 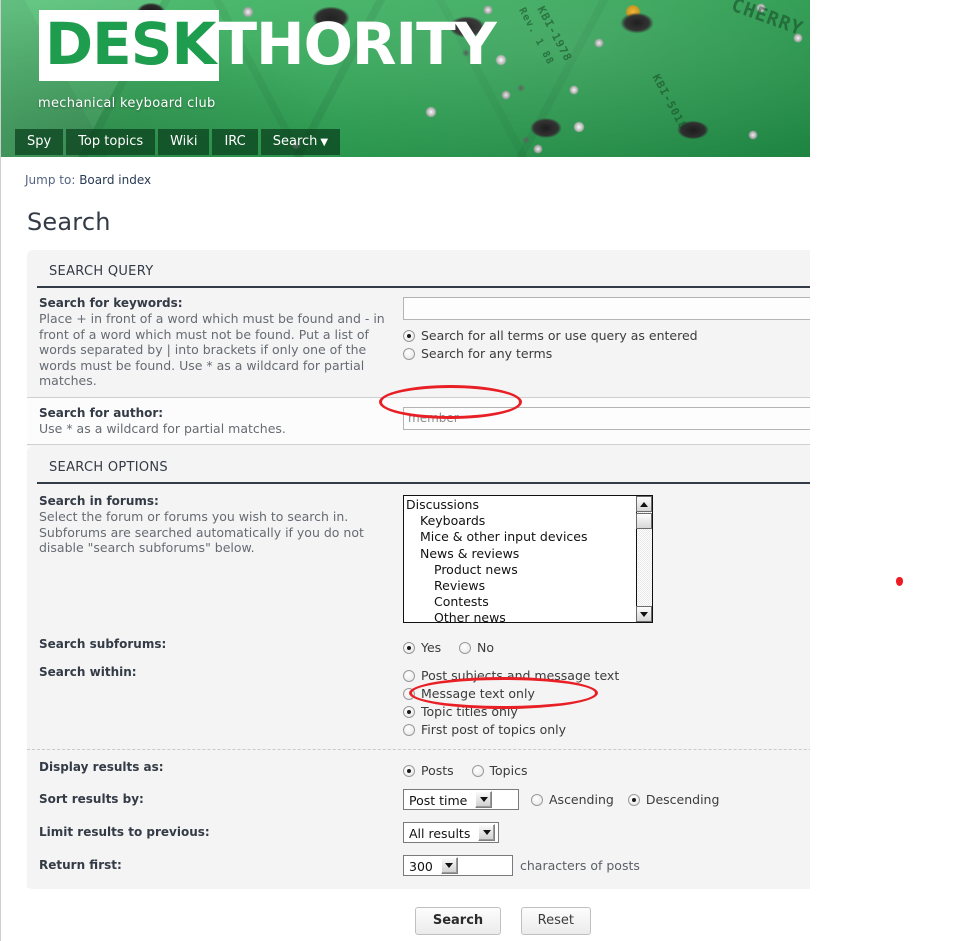 I want to click on display-as-option-topics: Topics, so click(x=499, y=771).